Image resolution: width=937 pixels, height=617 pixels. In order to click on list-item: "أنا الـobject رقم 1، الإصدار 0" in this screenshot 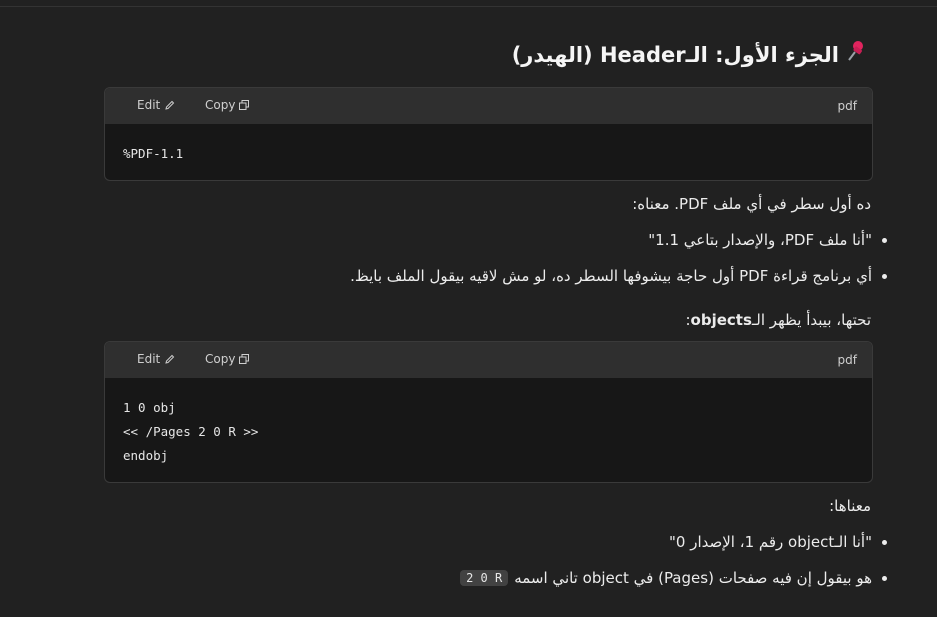, I will do `click(778, 542)`.